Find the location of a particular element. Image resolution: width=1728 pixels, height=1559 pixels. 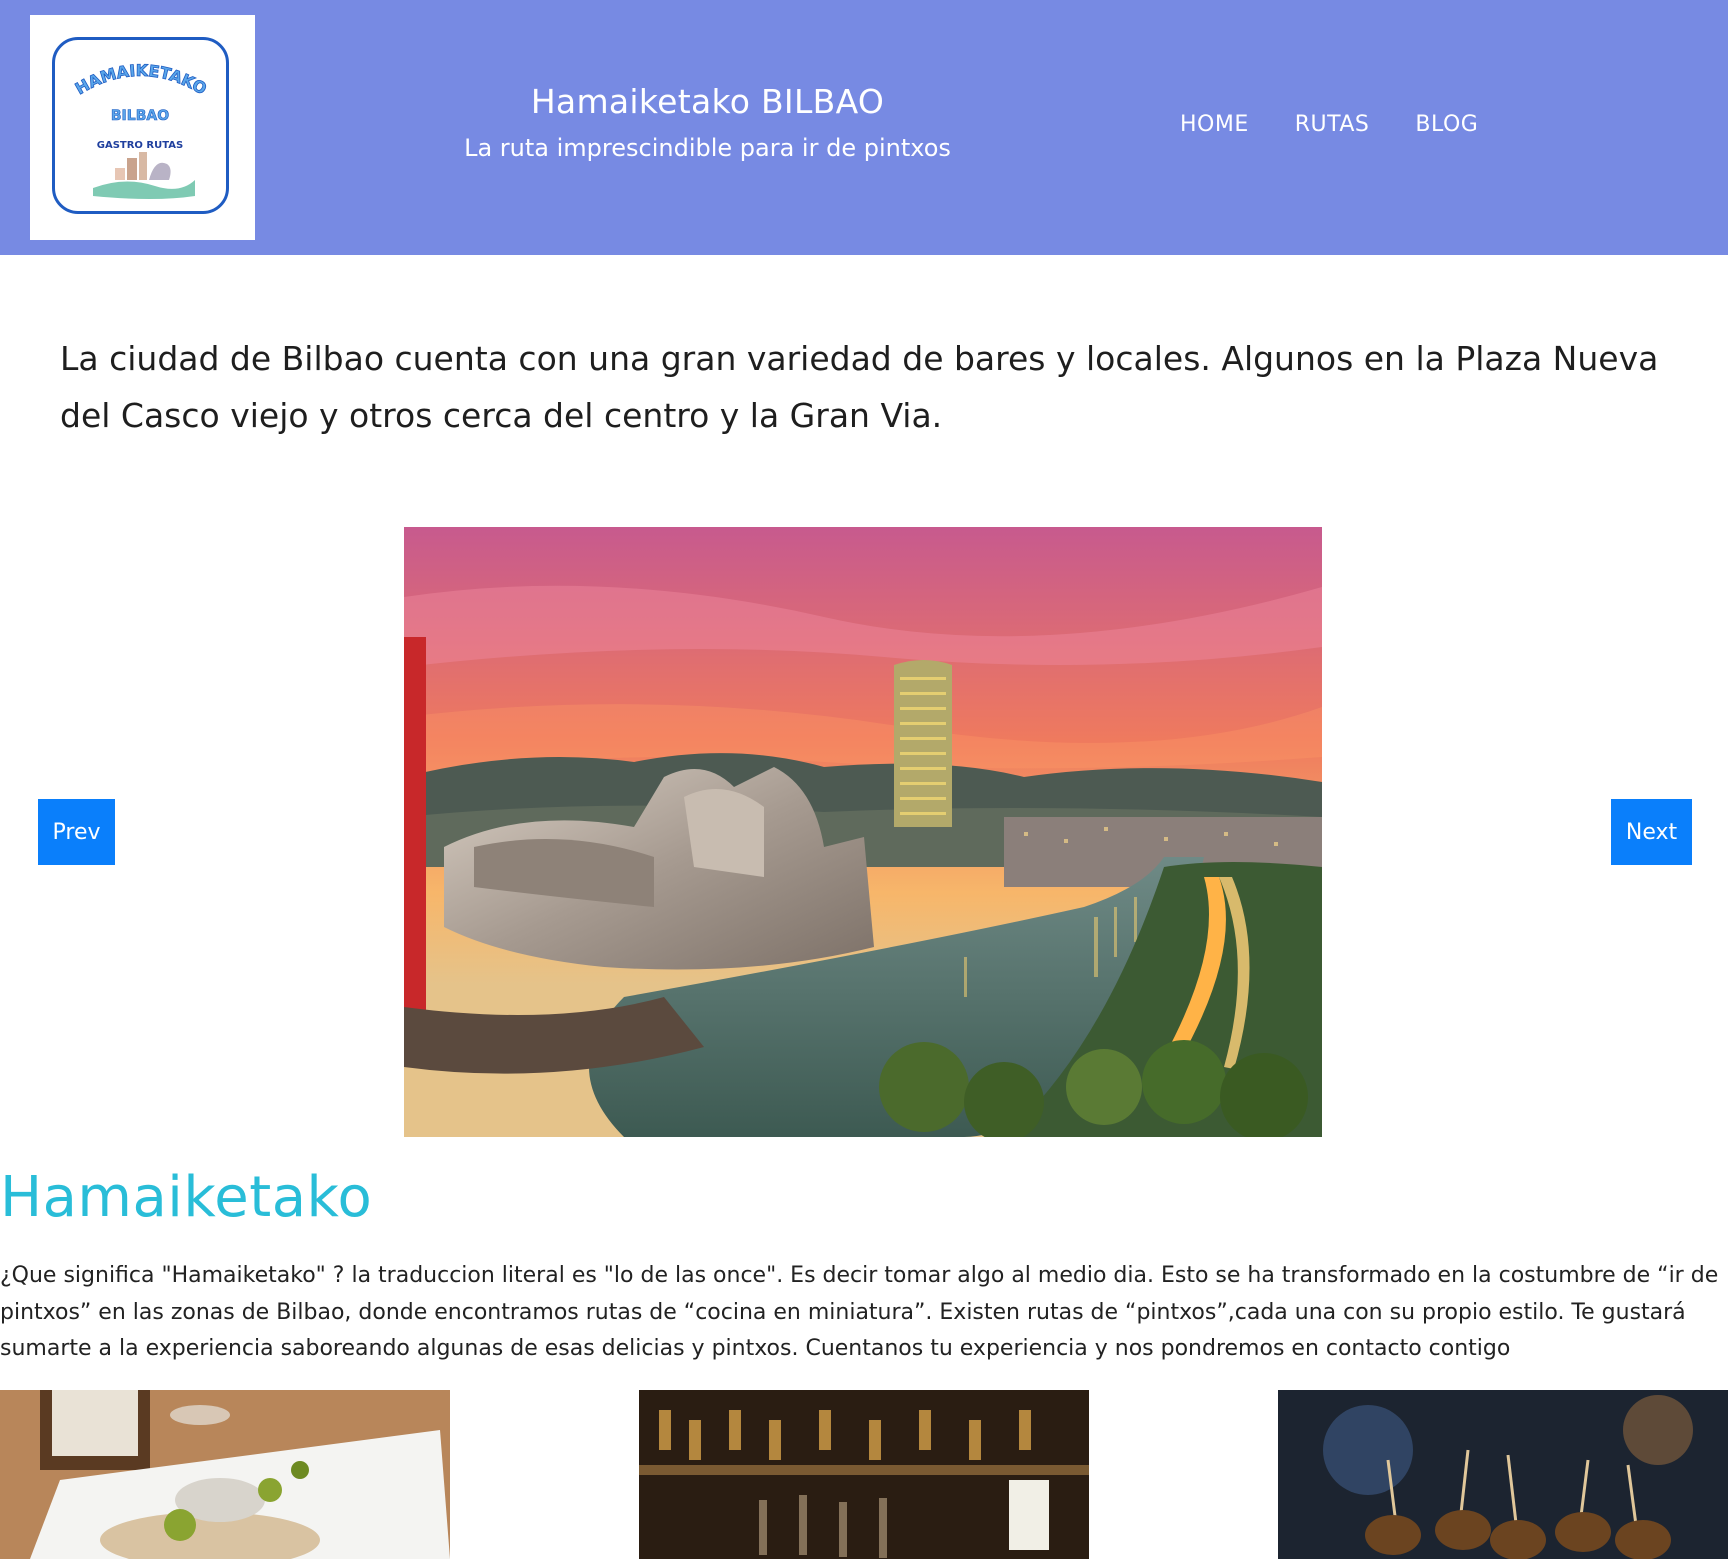

nav-rutas: RUTAS is located at coordinates (1332, 124).